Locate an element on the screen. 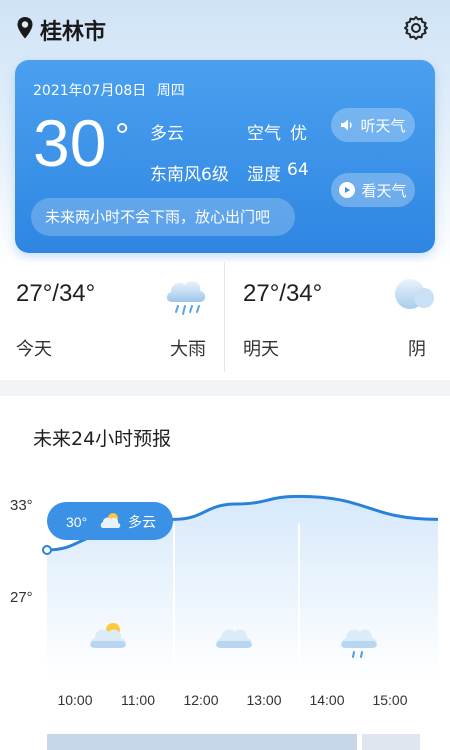  watch-weather-button: 看天气 is located at coordinates (373, 190).